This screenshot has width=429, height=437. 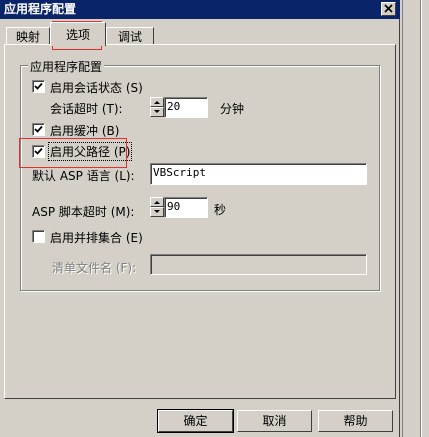 What do you see at coordinates (94, 268) in the screenshot?
I see `manifest-label: 清单文件名 (F):` at bounding box center [94, 268].